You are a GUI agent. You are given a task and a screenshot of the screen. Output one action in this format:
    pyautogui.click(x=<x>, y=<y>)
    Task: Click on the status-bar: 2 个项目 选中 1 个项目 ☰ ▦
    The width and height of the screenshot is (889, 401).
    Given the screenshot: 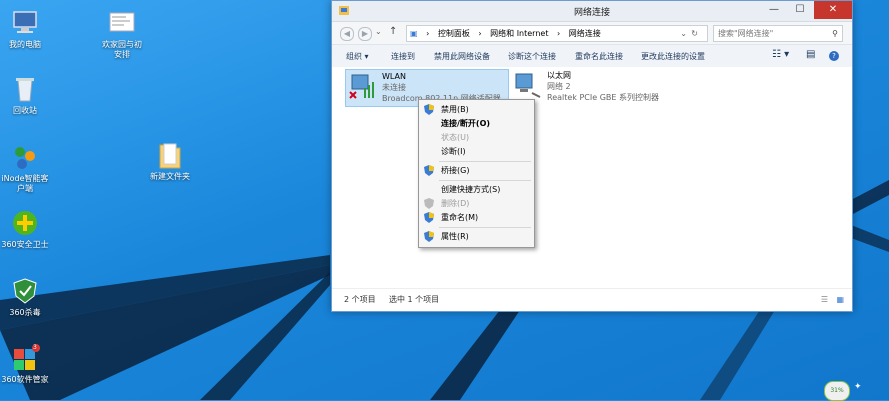 What is the action you would take?
    pyautogui.click(x=592, y=299)
    